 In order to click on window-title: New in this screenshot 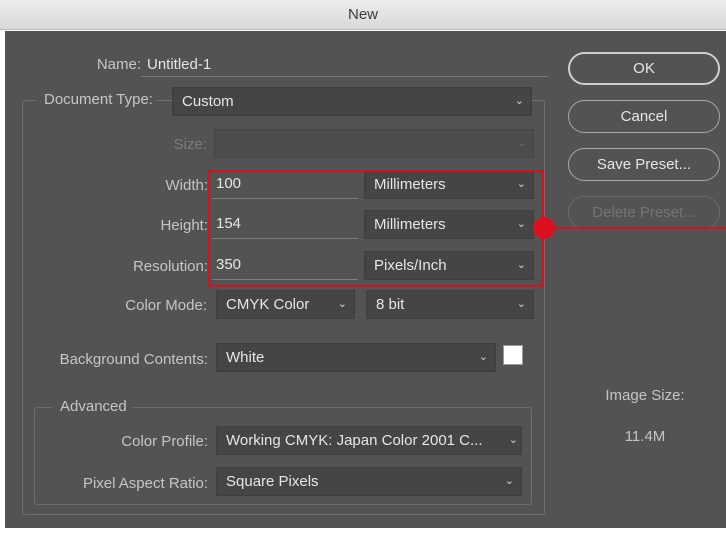, I will do `click(362, 14)`.